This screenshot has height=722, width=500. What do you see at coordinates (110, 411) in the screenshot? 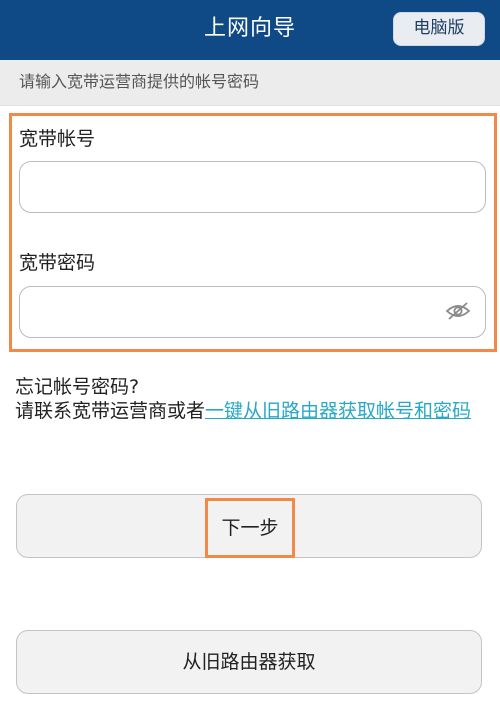
I see `forgot-credentials-hint: 请联系宽带运营商或者` at bounding box center [110, 411].